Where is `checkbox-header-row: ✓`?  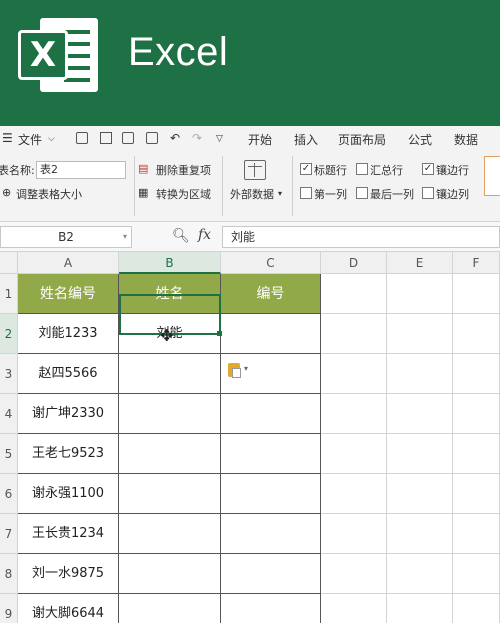 checkbox-header-row: ✓ is located at coordinates (306, 169).